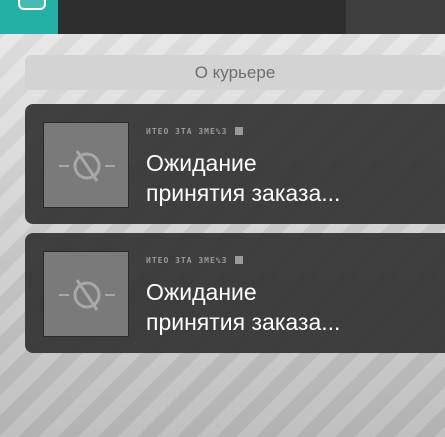  Describe the element at coordinates (32, 5) in the screenshot. I see `tab-icon` at that location.